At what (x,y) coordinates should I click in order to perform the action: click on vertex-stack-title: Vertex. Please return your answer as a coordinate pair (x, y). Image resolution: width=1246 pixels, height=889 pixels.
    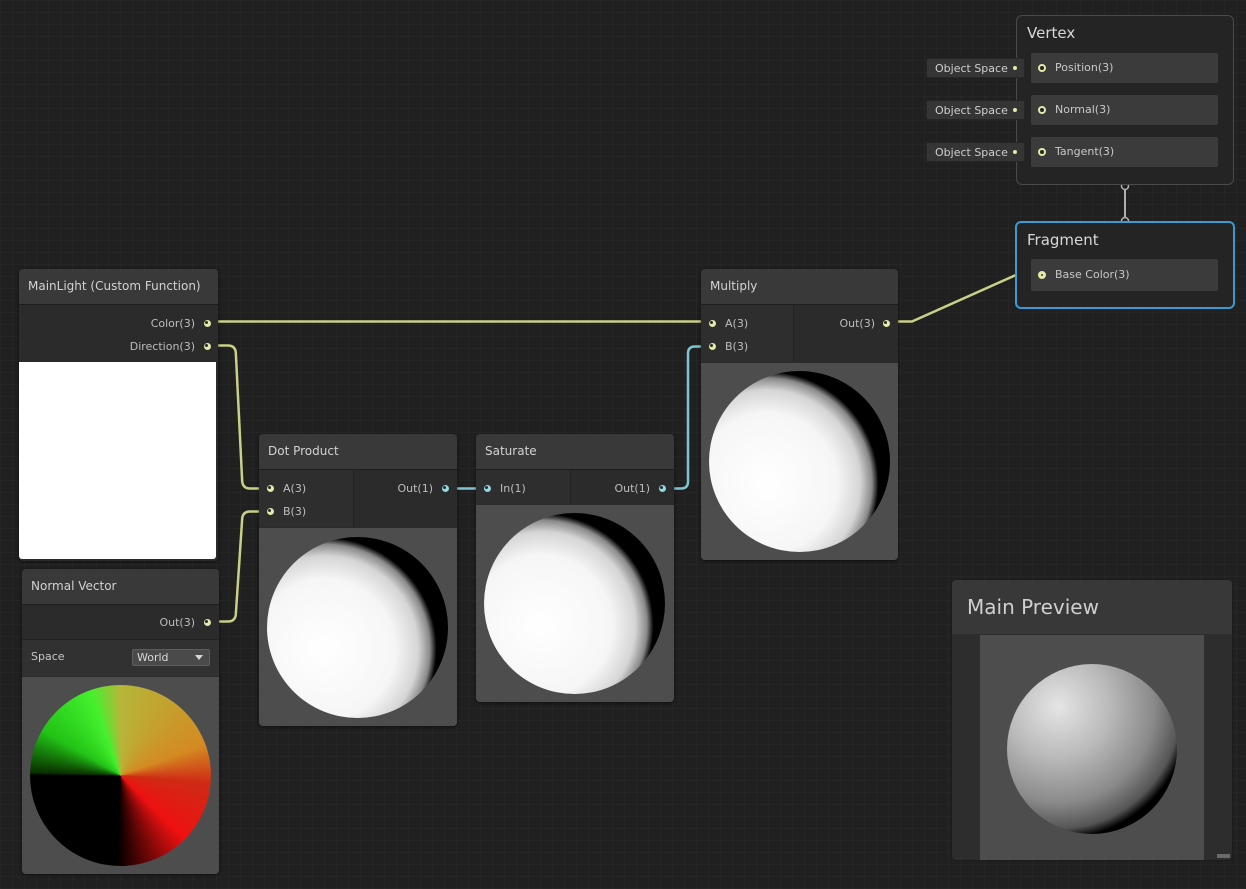
    Looking at the image, I should click on (1051, 33).